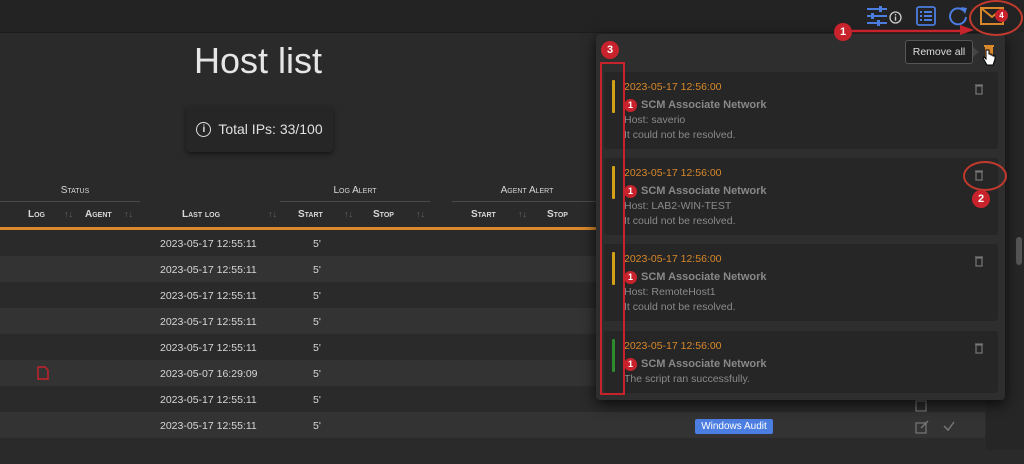 The width and height of the screenshot is (1024, 464). Describe the element at coordinates (209, 374) in the screenshot. I see `last-log-cell: 2023-05-07 16:29:09` at that location.